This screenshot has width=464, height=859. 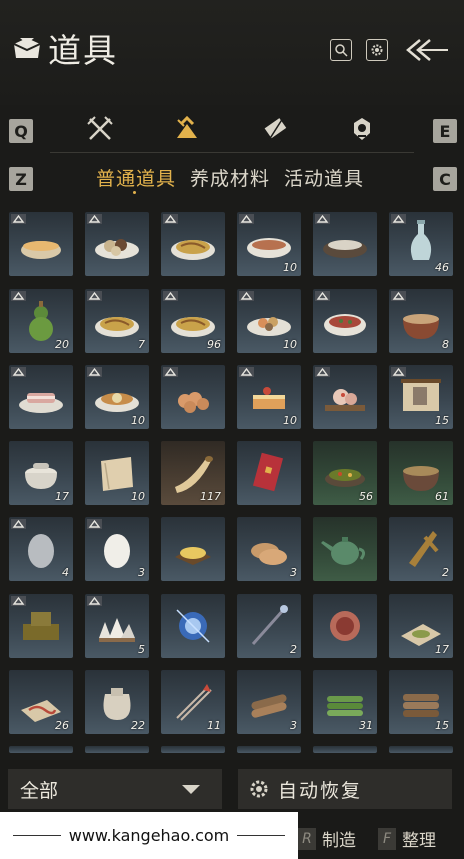 I want to click on subtab-event-items: 活动道具, so click(x=324, y=177).